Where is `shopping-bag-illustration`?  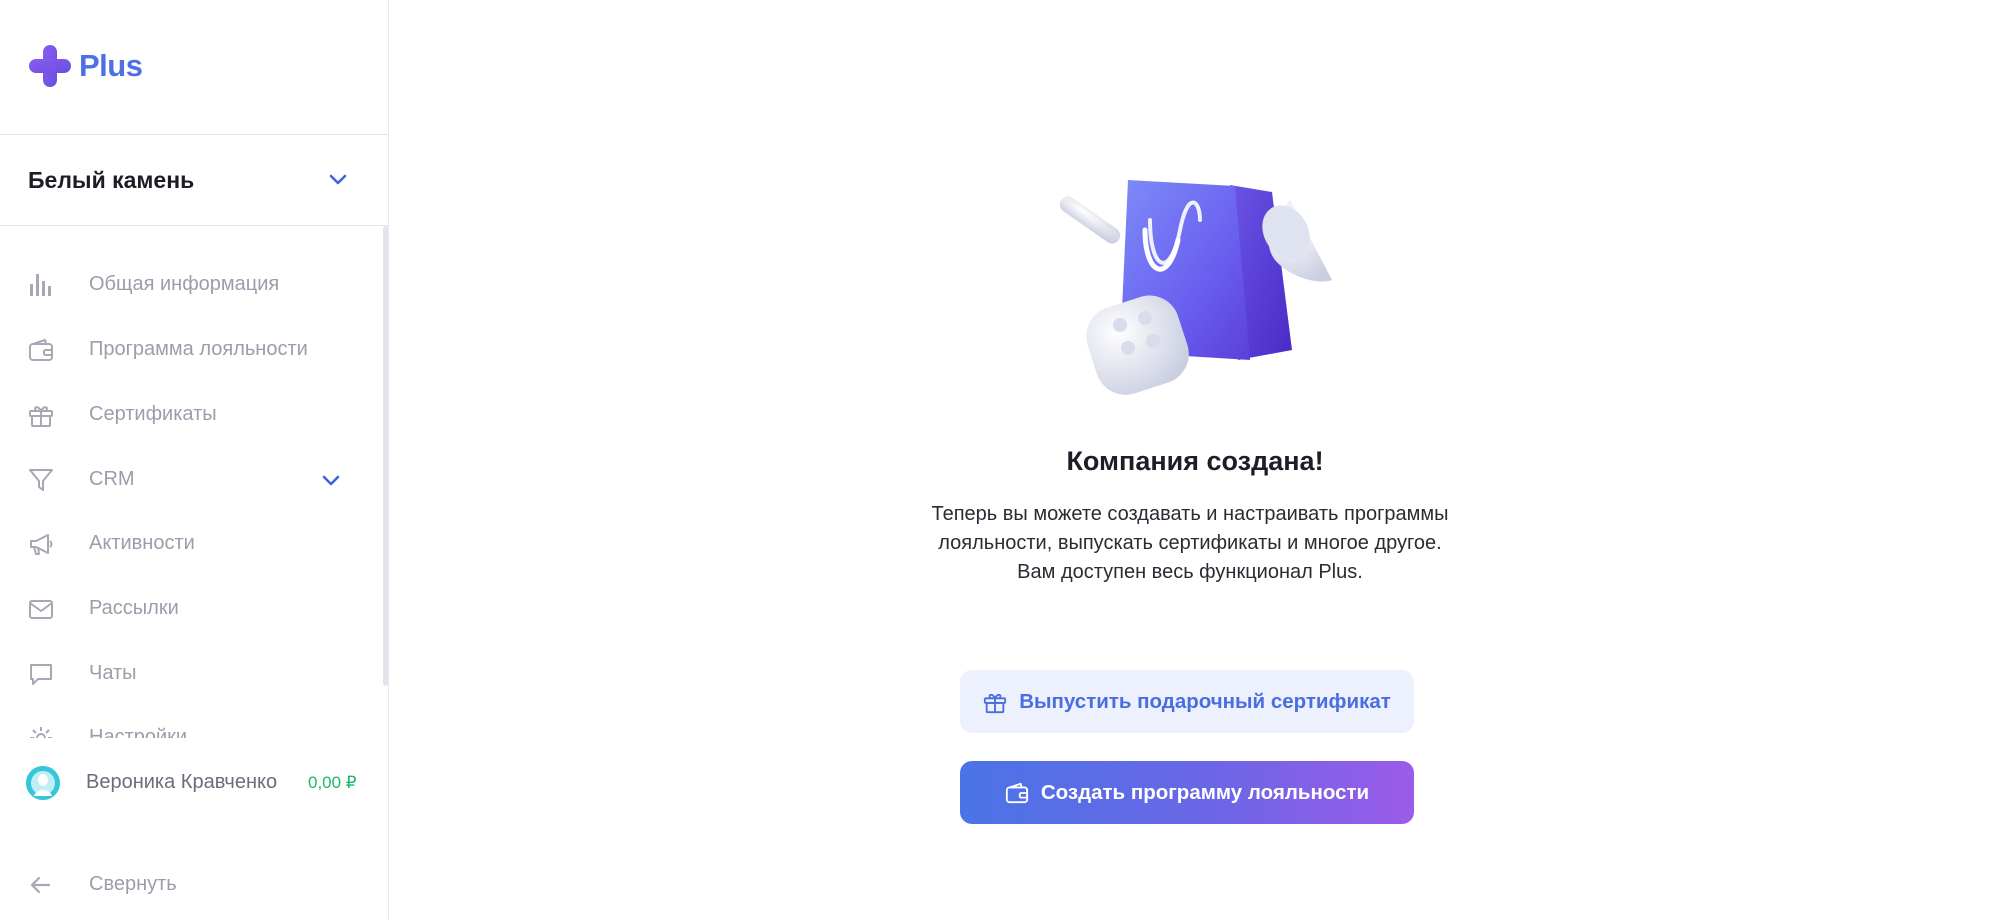
shopping-bag-illustration is located at coordinates (1195, 287).